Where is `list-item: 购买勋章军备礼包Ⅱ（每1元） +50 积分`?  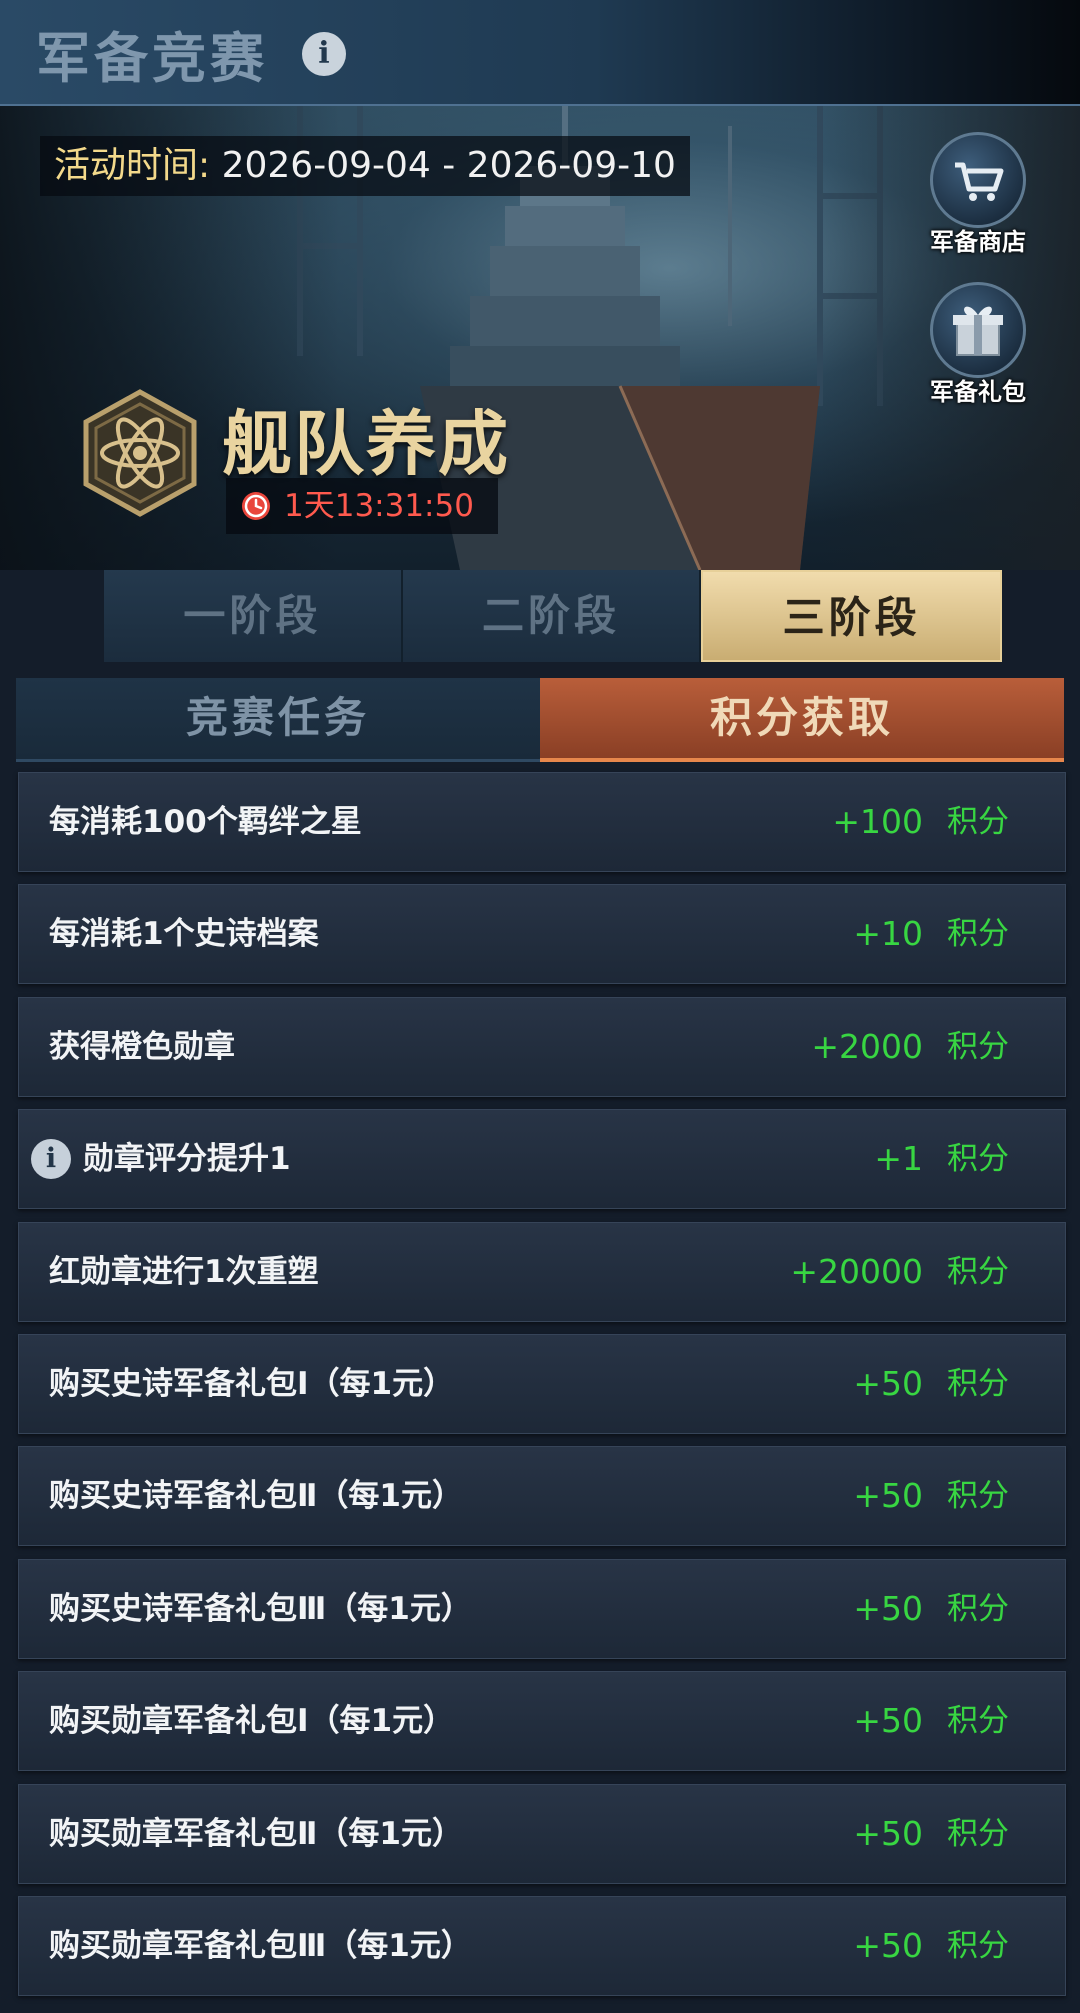
list-item: 购买勋章军备礼包Ⅱ（每1元） +50 积分 is located at coordinates (542, 1833).